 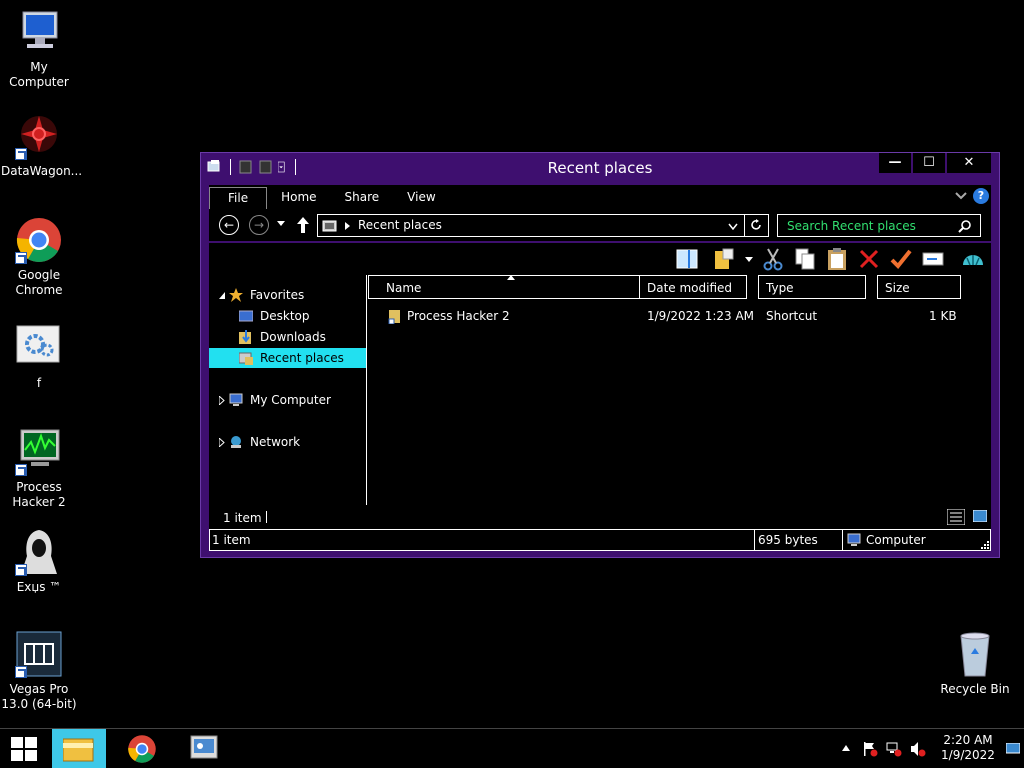 I want to click on search-icon, so click(x=965, y=226).